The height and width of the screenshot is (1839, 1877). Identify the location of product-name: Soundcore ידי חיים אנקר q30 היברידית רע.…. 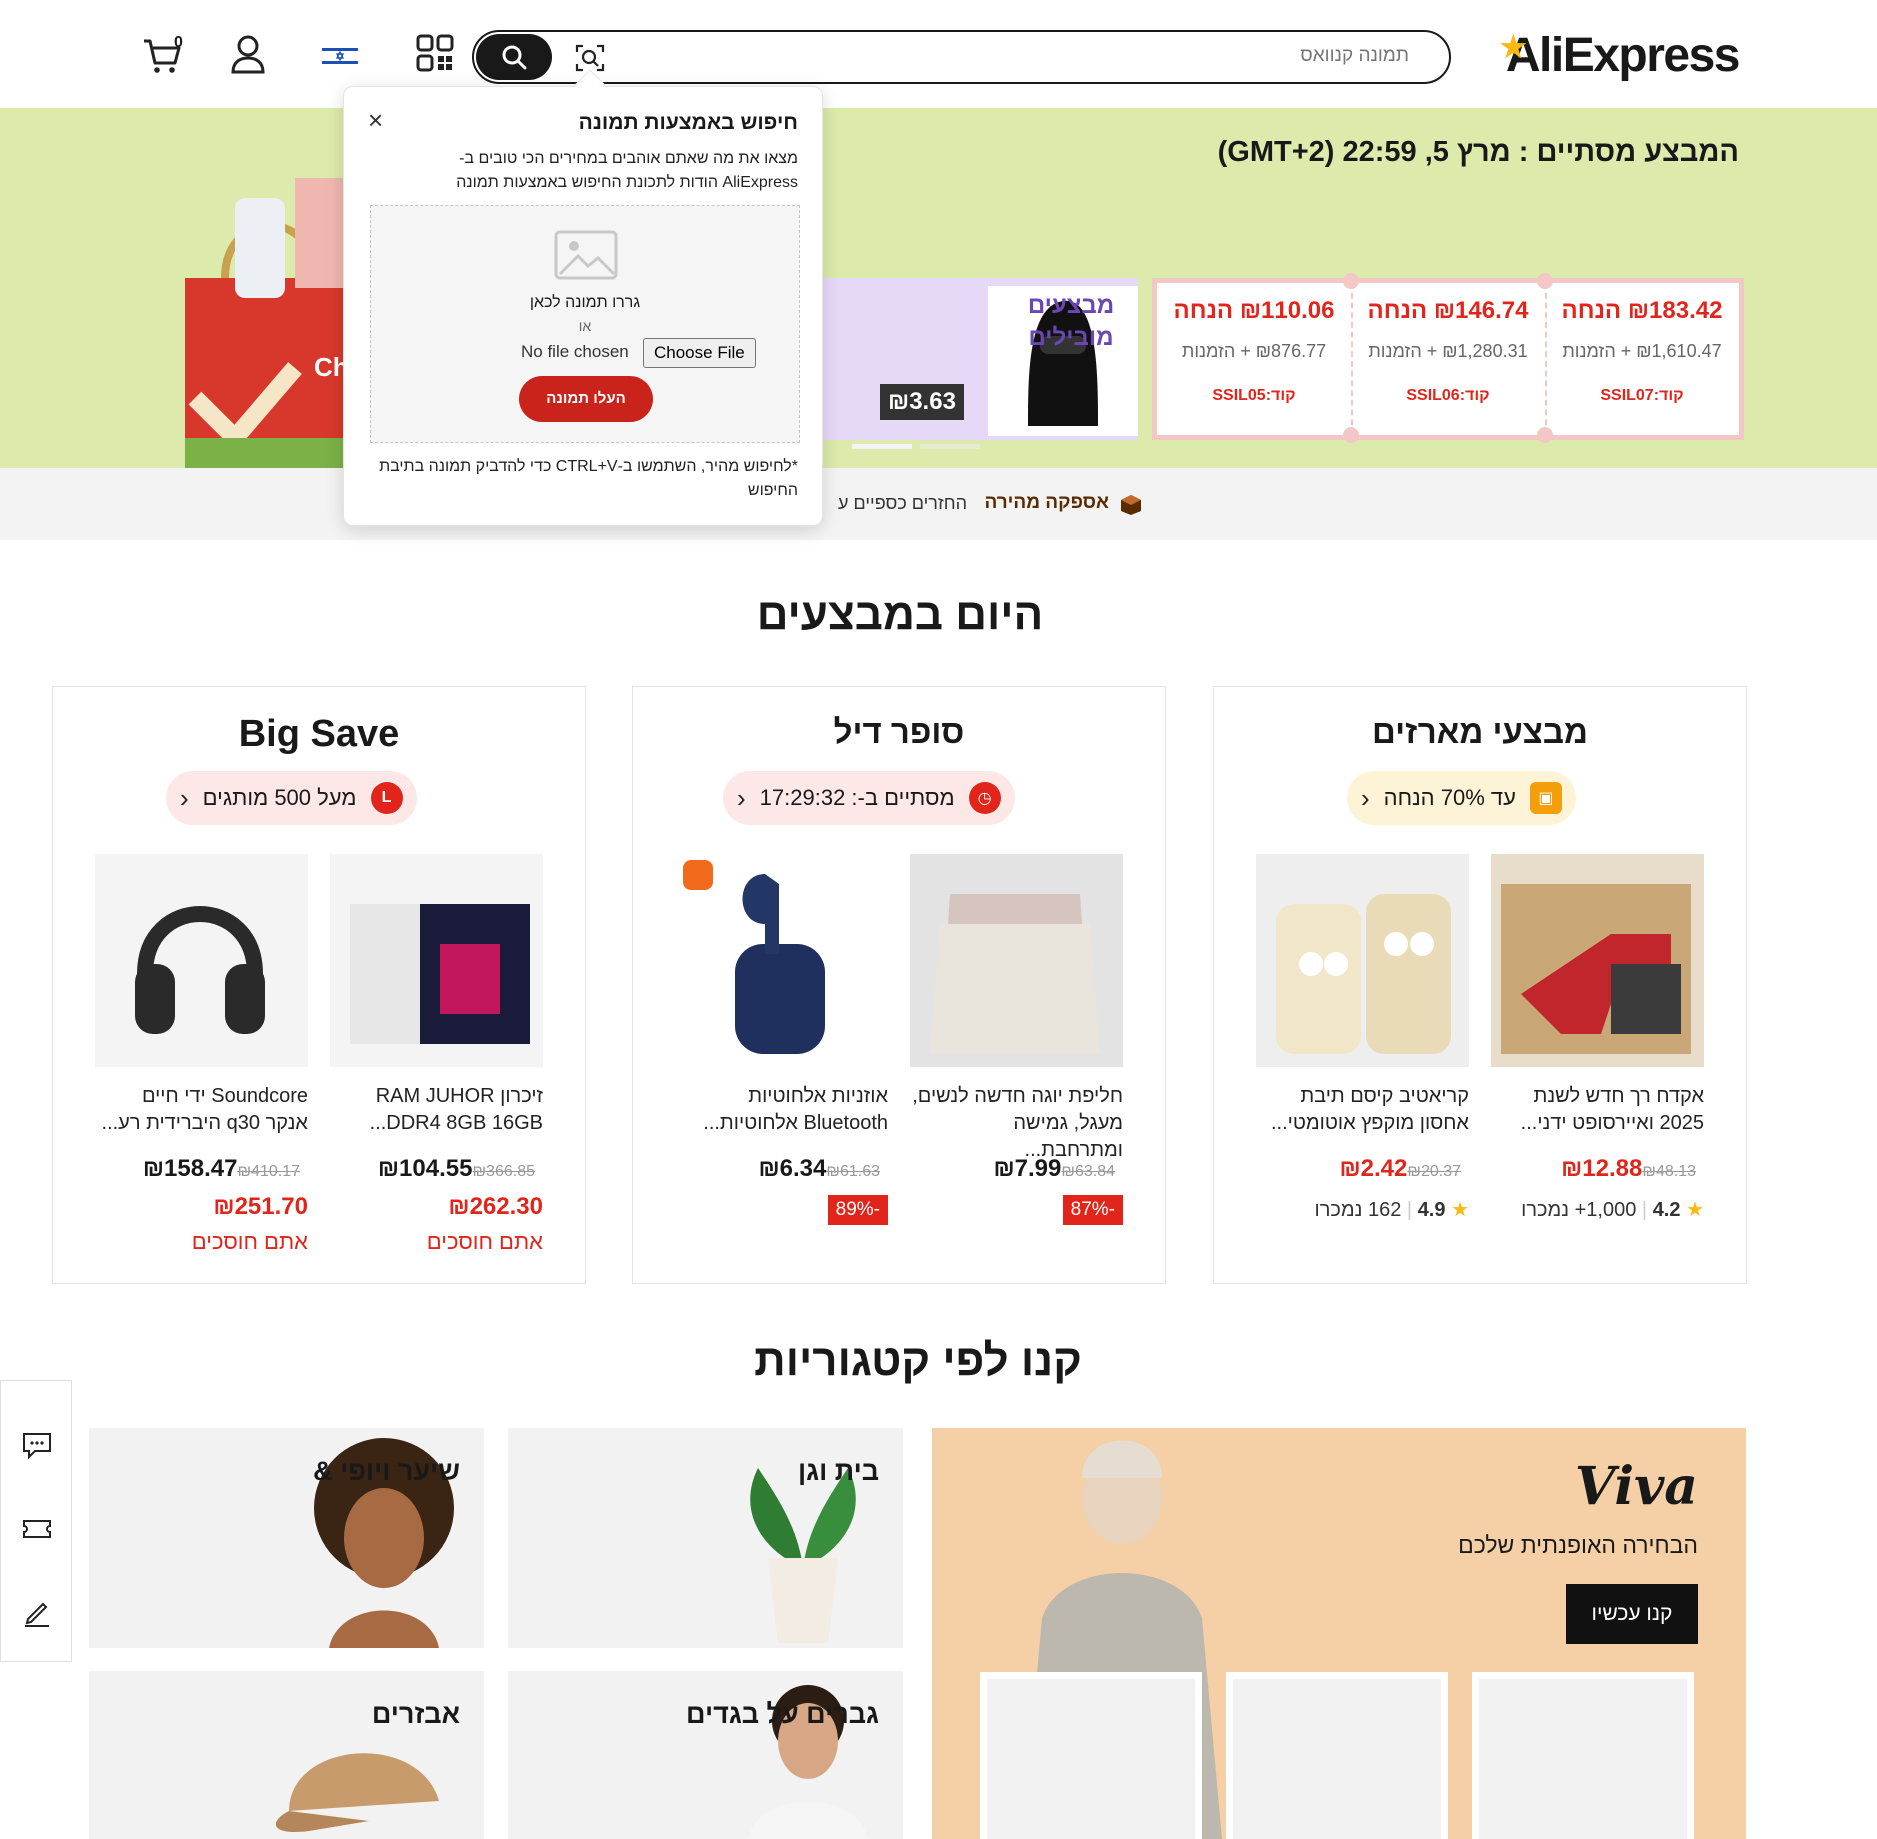
(201, 1110).